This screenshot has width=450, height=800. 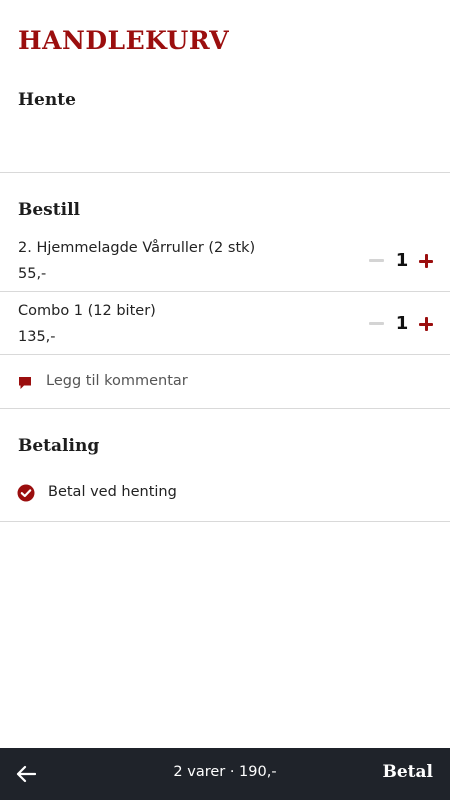 What do you see at coordinates (25, 384) in the screenshot?
I see `speech-bubble-icon` at bounding box center [25, 384].